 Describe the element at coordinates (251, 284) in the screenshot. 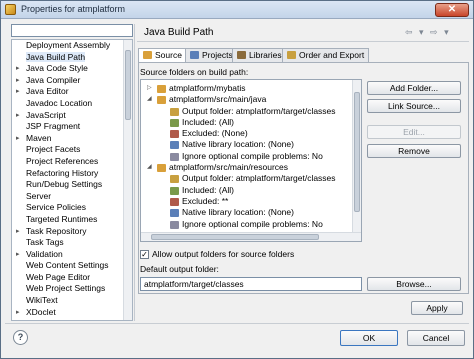

I see `default-output-folder-field: atmplatform/target/classes` at that location.